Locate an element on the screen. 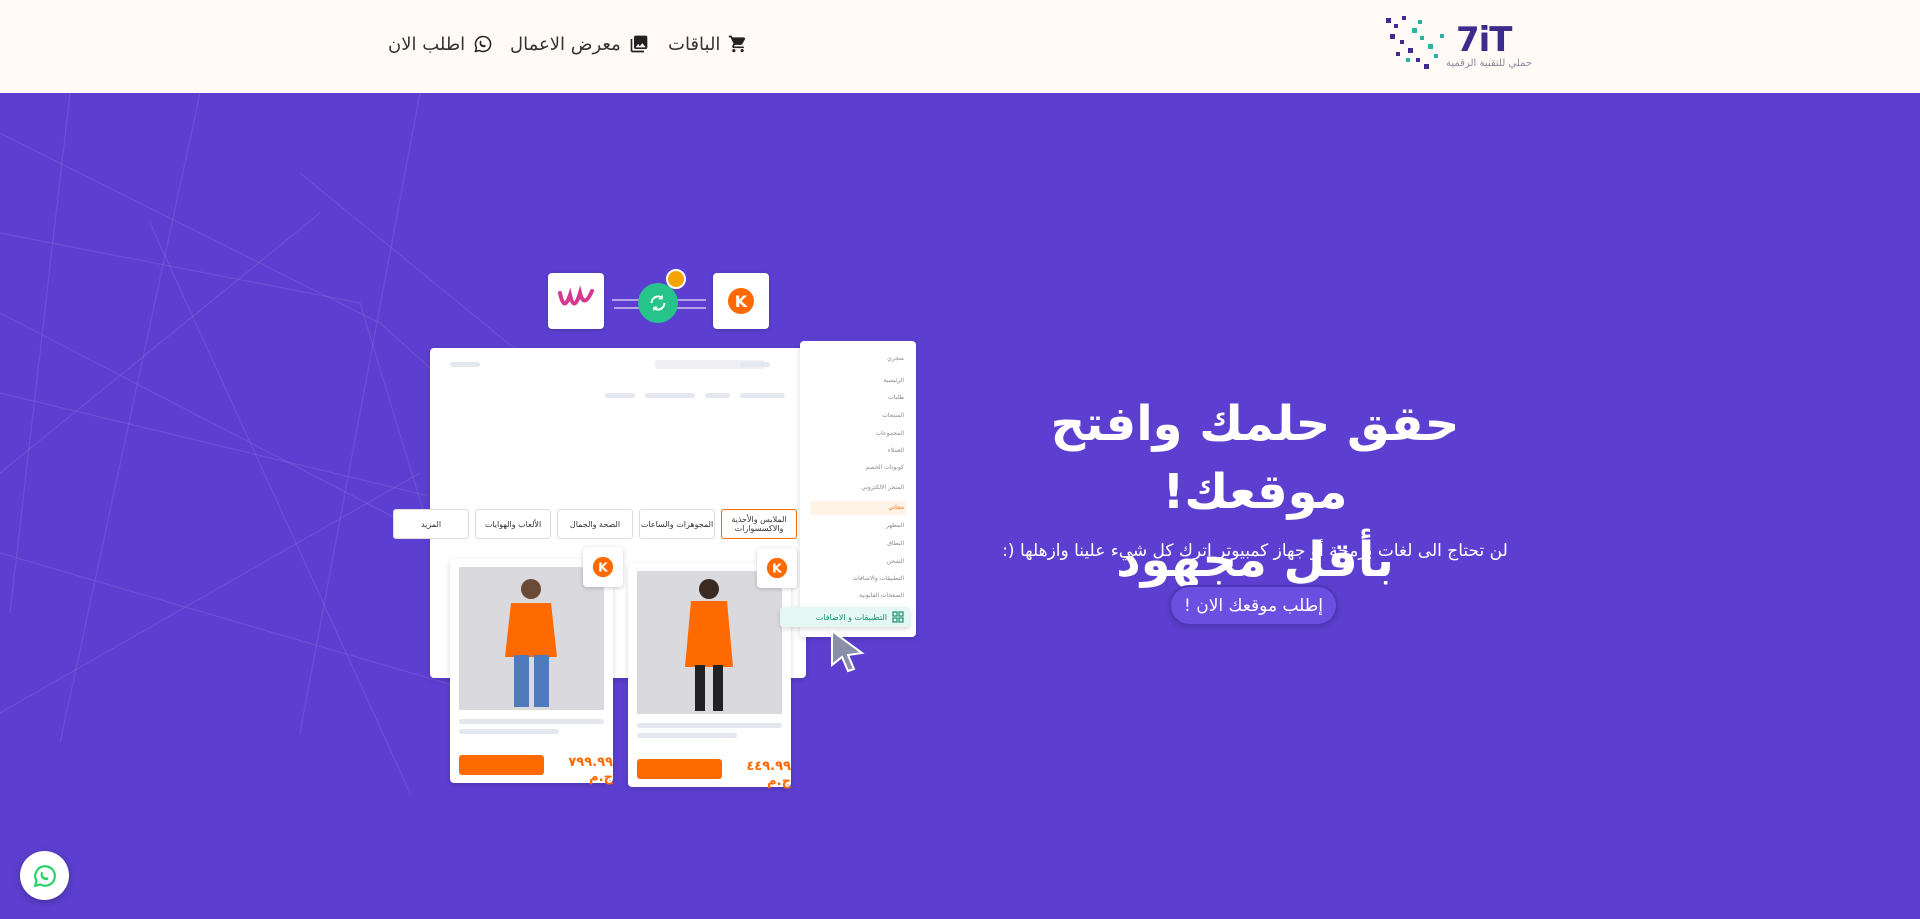  sidebar-item: المظهر is located at coordinates (895, 525).